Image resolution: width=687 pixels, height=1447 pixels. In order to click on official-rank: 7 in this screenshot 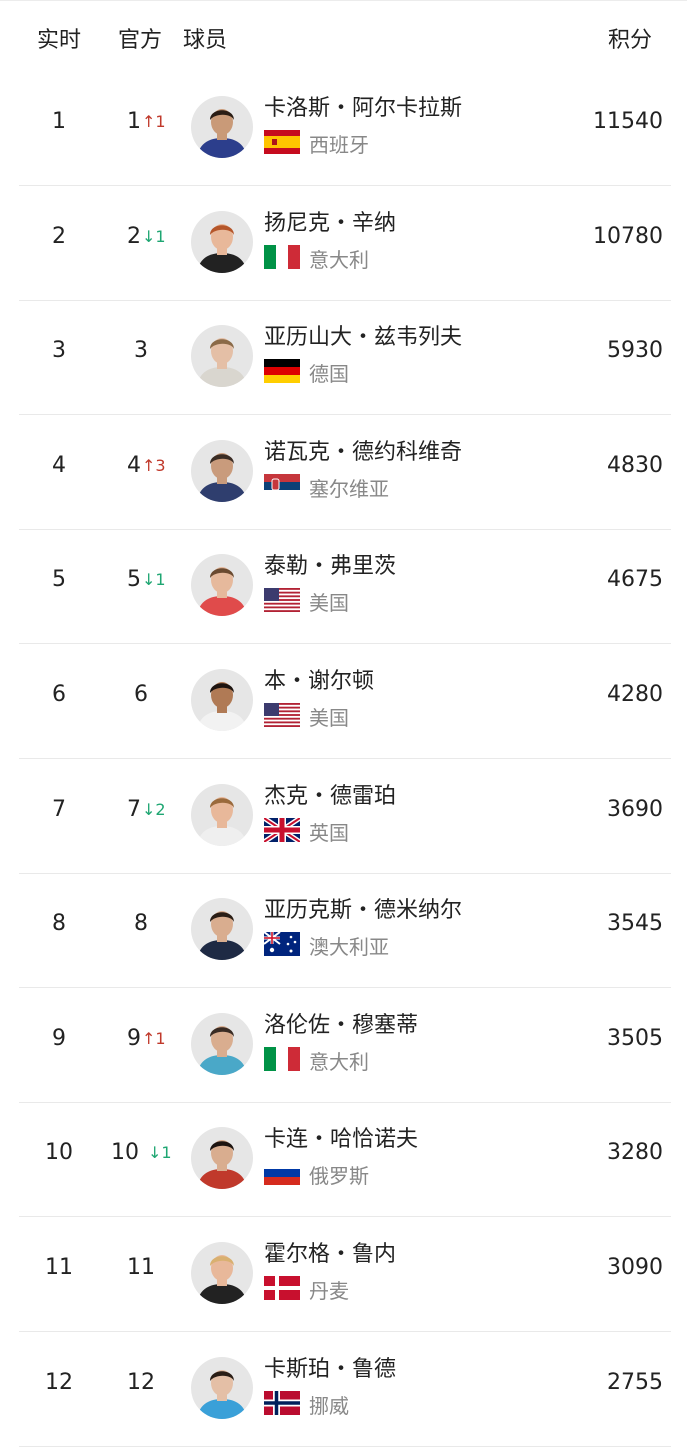, I will do `click(134, 809)`.